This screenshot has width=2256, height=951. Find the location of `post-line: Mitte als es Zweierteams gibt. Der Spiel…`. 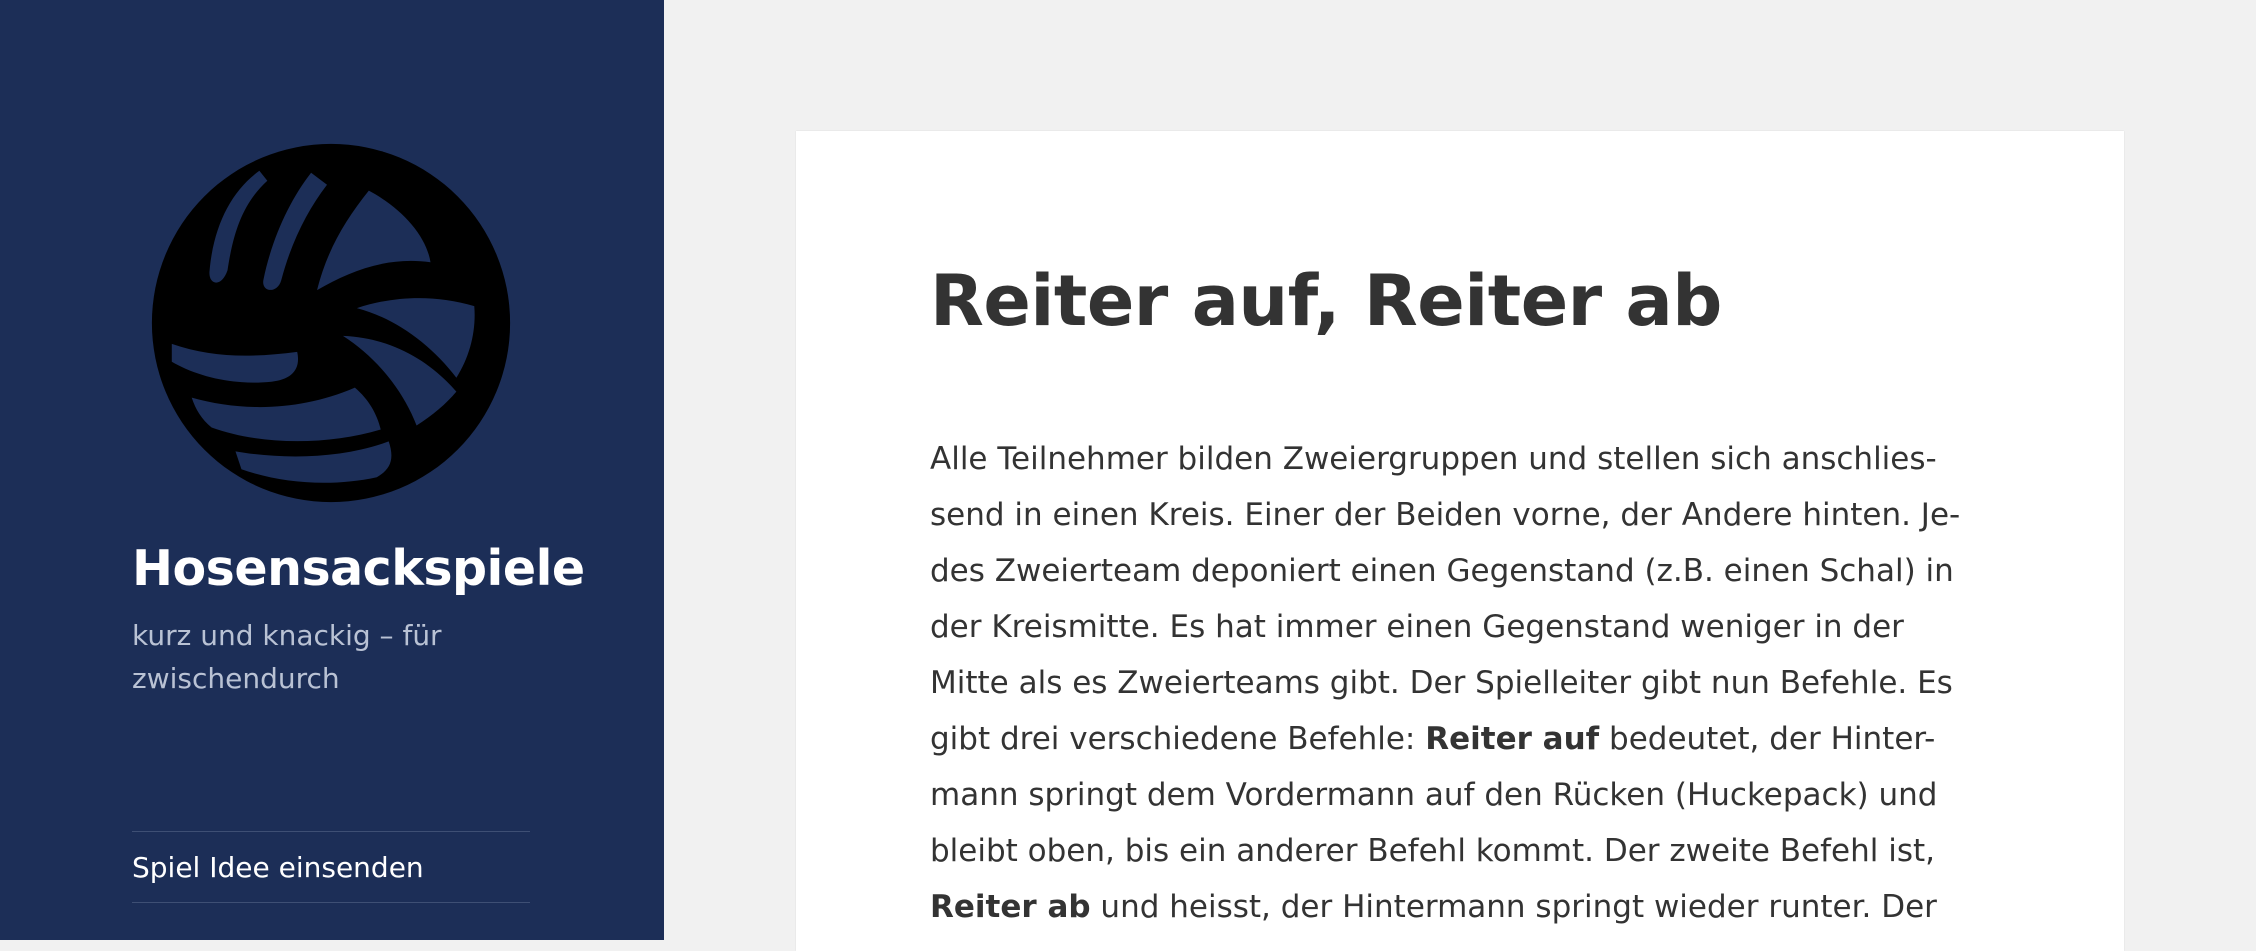

post-line: Mitte als es Zweierteams gibt. Der Spiel… is located at coordinates (1441, 683).